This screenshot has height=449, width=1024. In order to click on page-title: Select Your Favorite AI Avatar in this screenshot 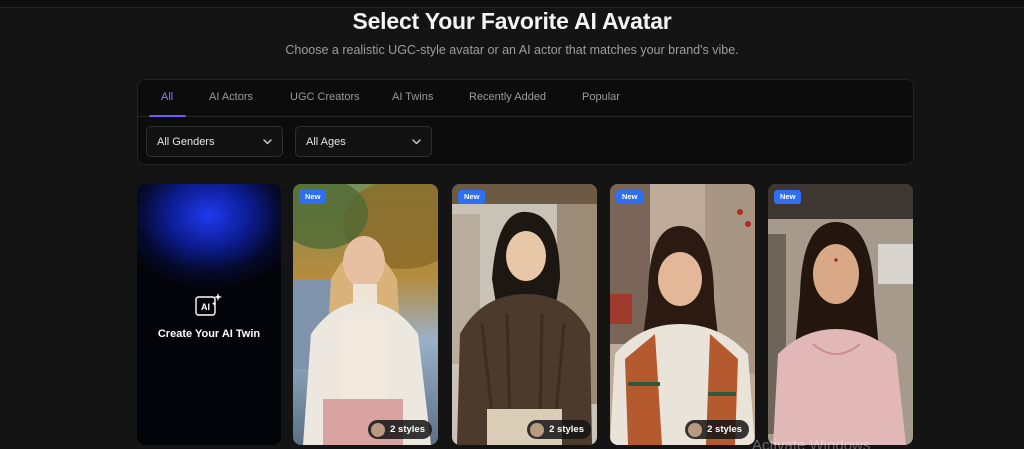, I will do `click(512, 21)`.